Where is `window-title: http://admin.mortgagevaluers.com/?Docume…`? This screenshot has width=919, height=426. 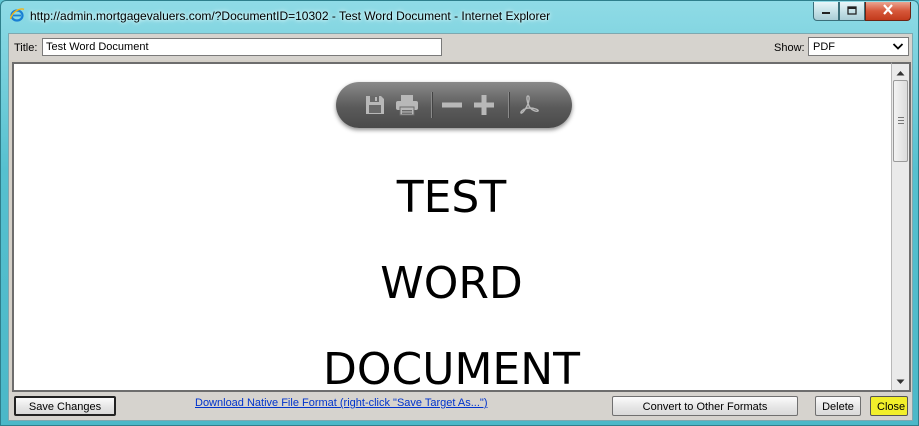 window-title: http://admin.mortgagevaluers.com/?Docume… is located at coordinates (290, 16).